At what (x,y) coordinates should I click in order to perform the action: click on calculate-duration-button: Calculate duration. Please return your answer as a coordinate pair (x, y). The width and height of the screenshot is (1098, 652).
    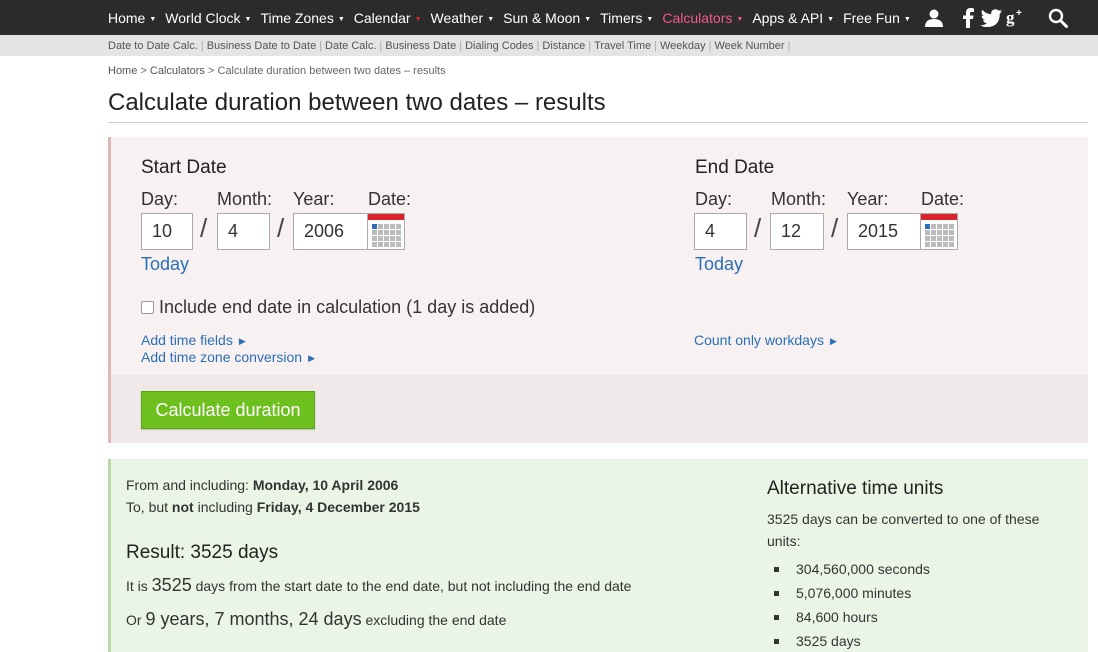
    Looking at the image, I should click on (228, 410).